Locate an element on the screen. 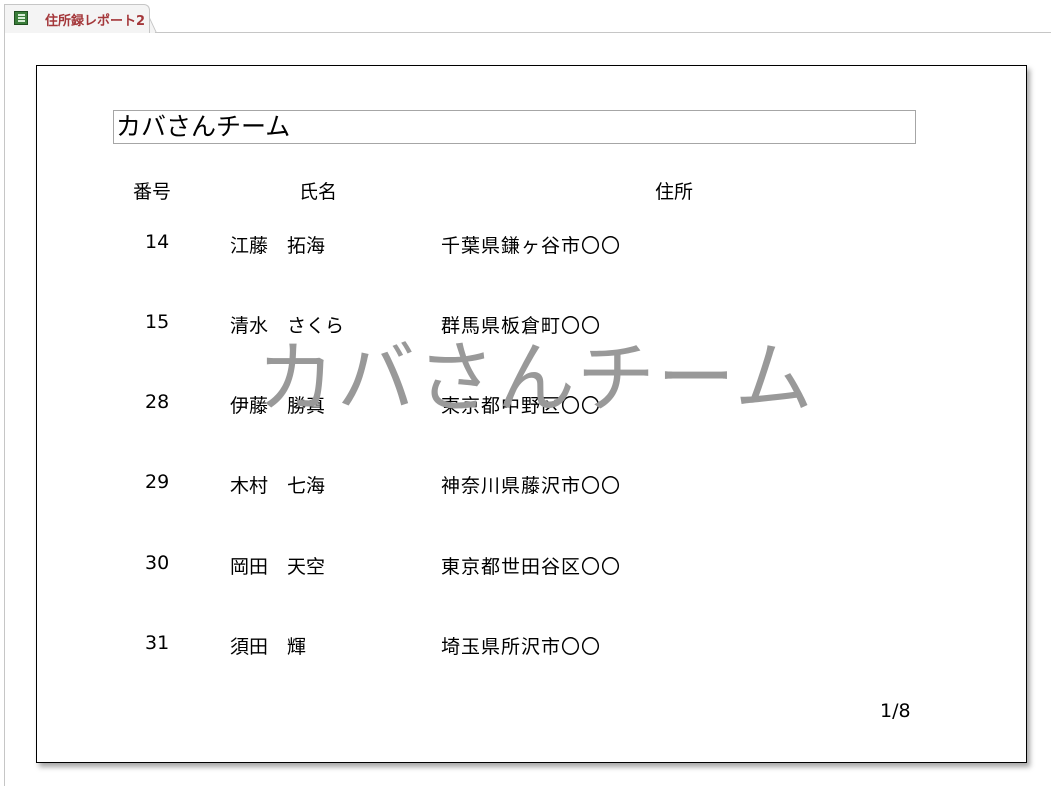  row-number: 14 is located at coordinates (157, 242).